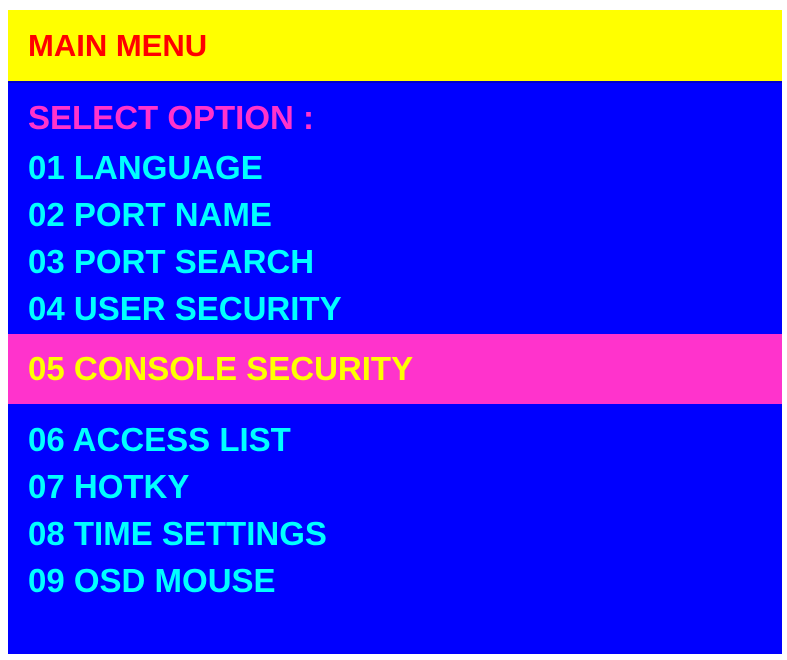  What do you see at coordinates (395, 45) in the screenshot?
I see `menu-header-bar: MAIN MENU` at bounding box center [395, 45].